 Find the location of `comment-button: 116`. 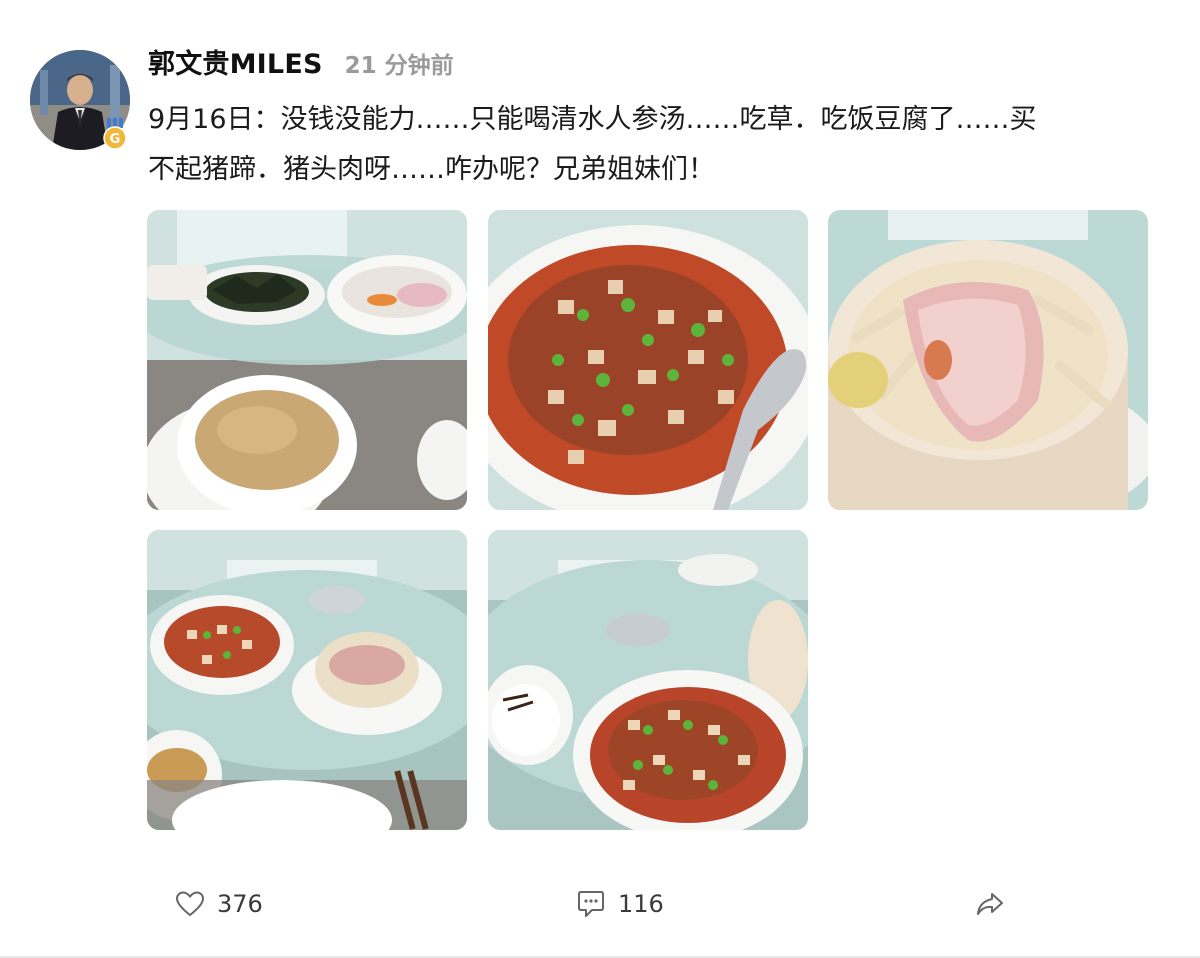

comment-button: 116 is located at coordinates (620, 904).